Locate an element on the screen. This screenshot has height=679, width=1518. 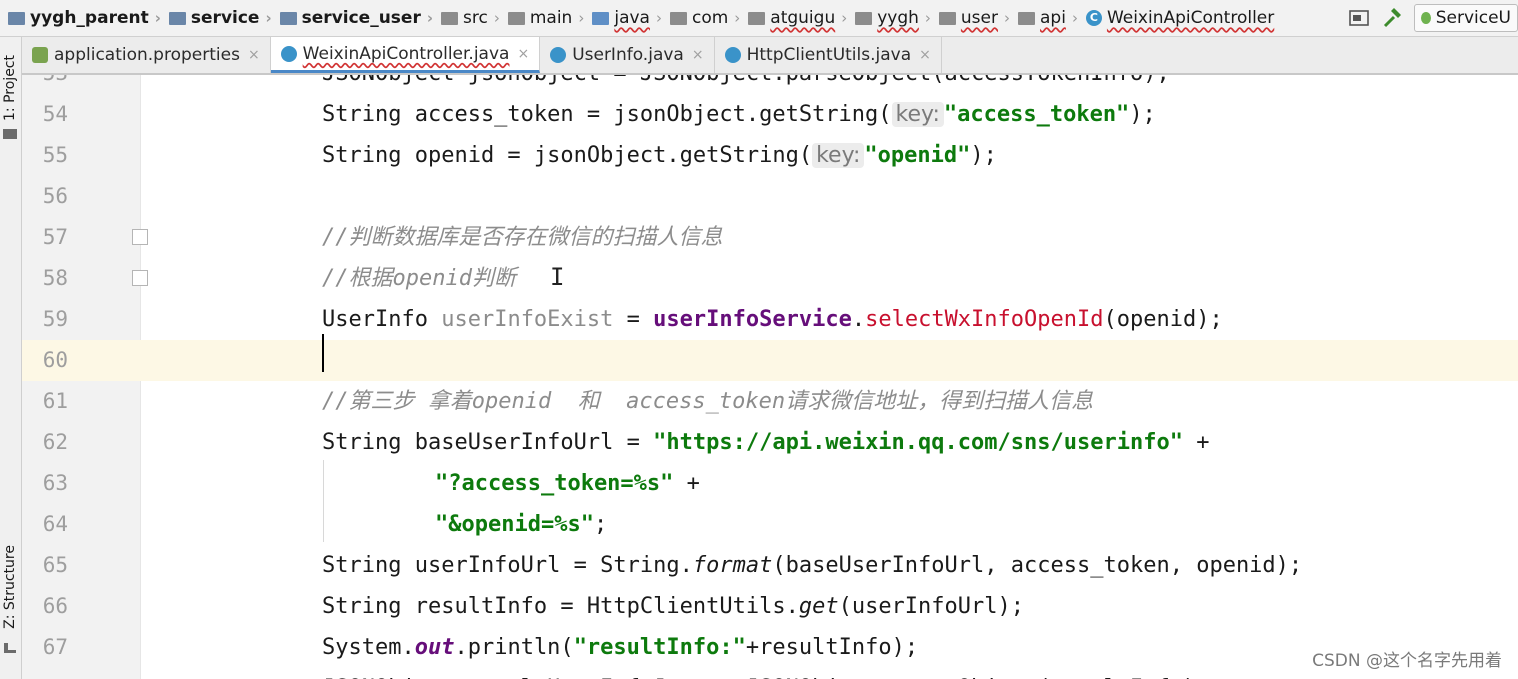
tab-label: application.properties is located at coordinates (147, 55).